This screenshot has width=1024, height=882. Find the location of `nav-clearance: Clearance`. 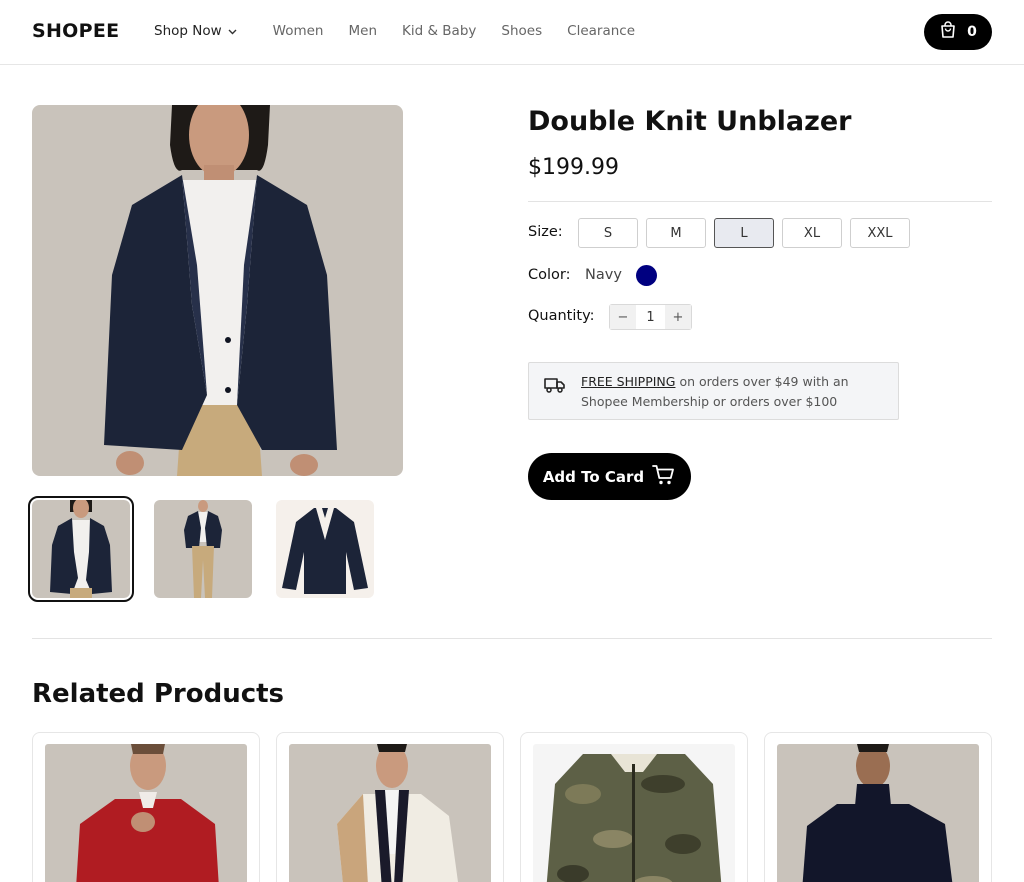

nav-clearance: Clearance is located at coordinates (601, 31).